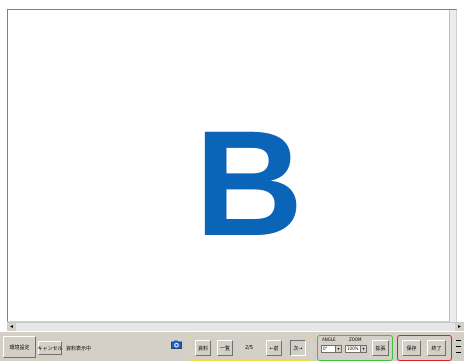 This screenshot has width=464, height=361. What do you see at coordinates (458, 347) in the screenshot?
I see `toolbar-edge-grip` at bounding box center [458, 347].